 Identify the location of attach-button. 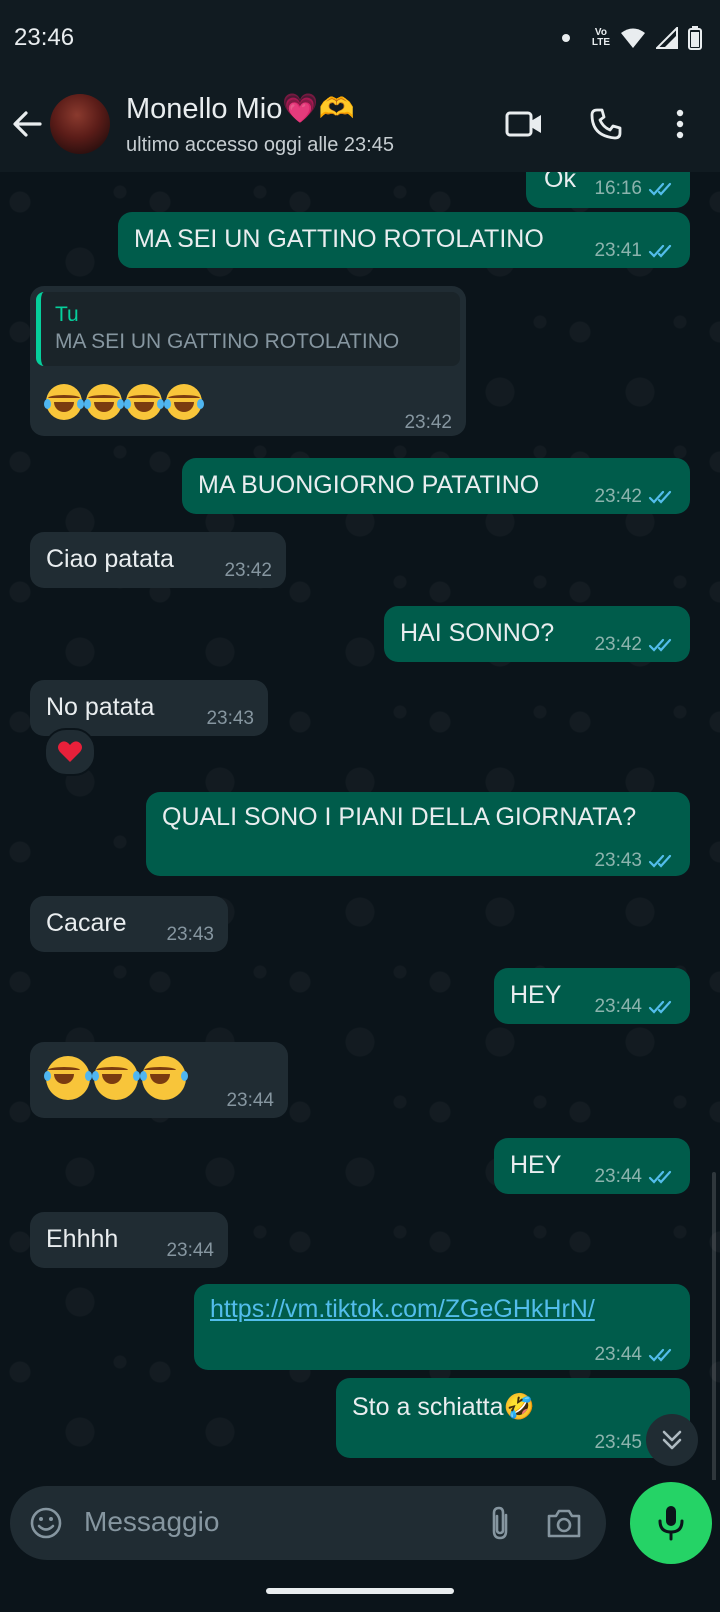
(500, 1523).